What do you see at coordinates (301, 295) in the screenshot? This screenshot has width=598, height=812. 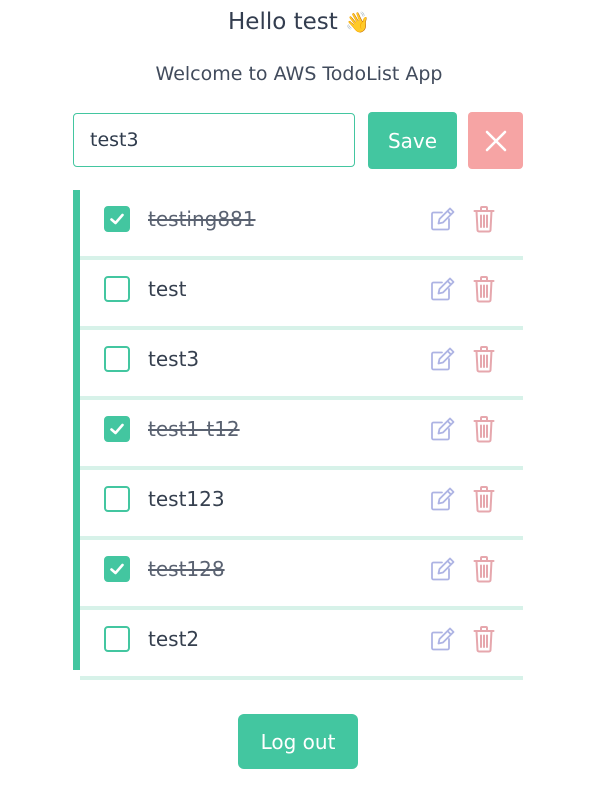 I see `todo-item: test` at bounding box center [301, 295].